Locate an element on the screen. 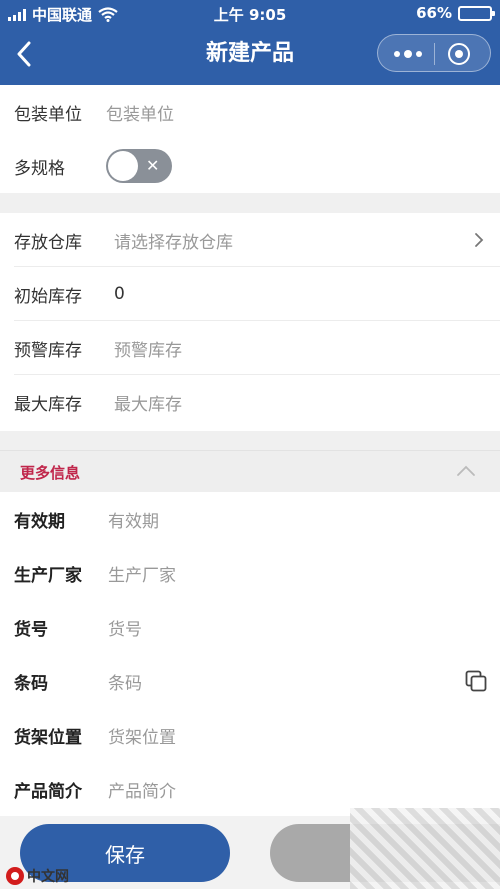 The height and width of the screenshot is (889, 500). more-menu-button is located at coordinates (408, 54).